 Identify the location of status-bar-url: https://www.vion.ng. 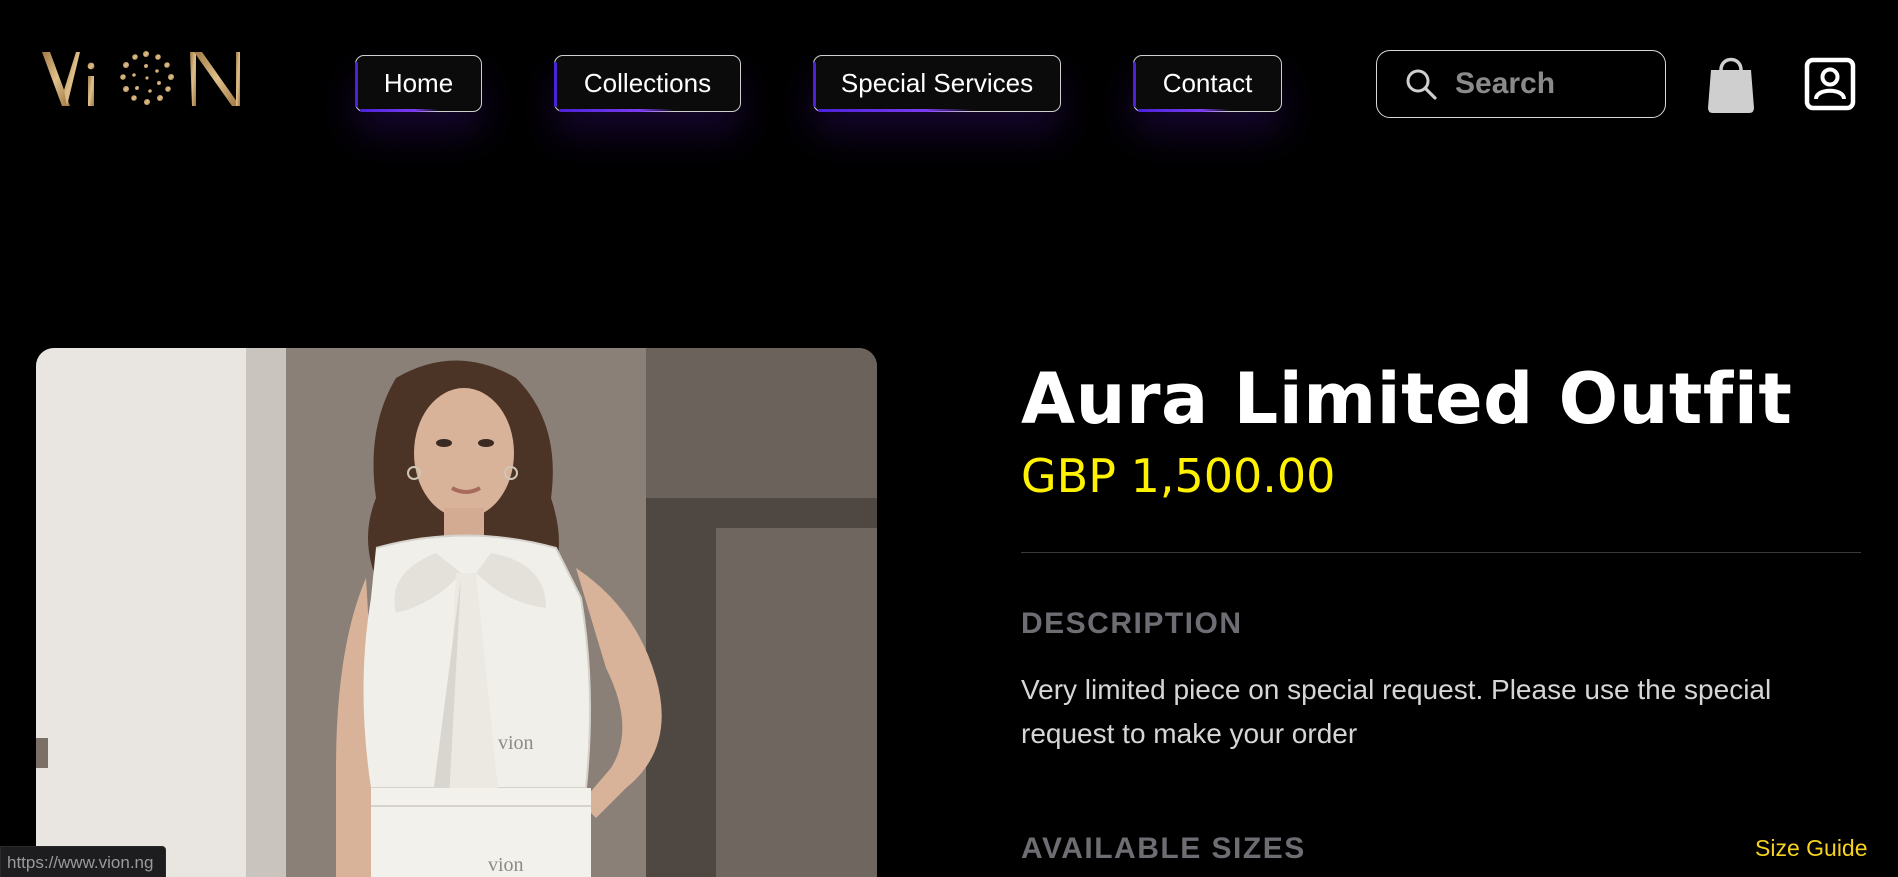
(83, 861).